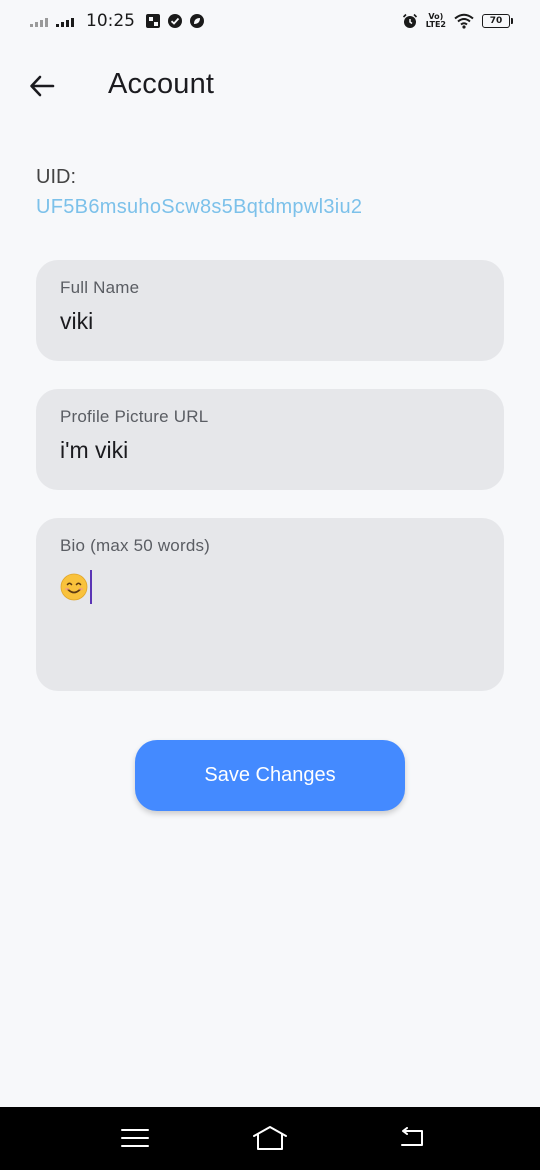 The height and width of the screenshot is (1170, 540). I want to click on status-time: 10:25, so click(110, 21).